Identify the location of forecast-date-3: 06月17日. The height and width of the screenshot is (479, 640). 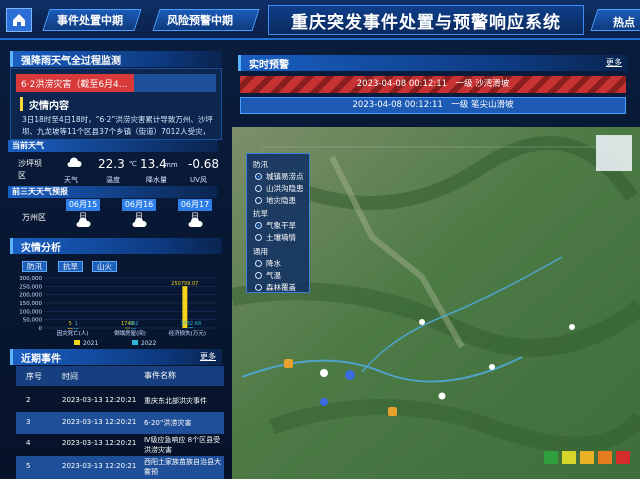
(195, 210).